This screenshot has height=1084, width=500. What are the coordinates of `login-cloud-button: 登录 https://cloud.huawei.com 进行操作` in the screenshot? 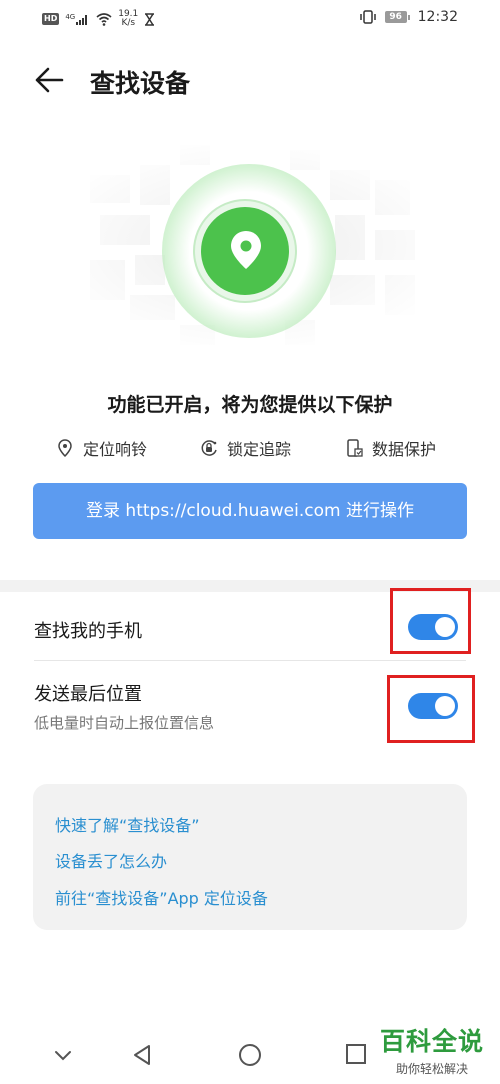 It's located at (250, 511).